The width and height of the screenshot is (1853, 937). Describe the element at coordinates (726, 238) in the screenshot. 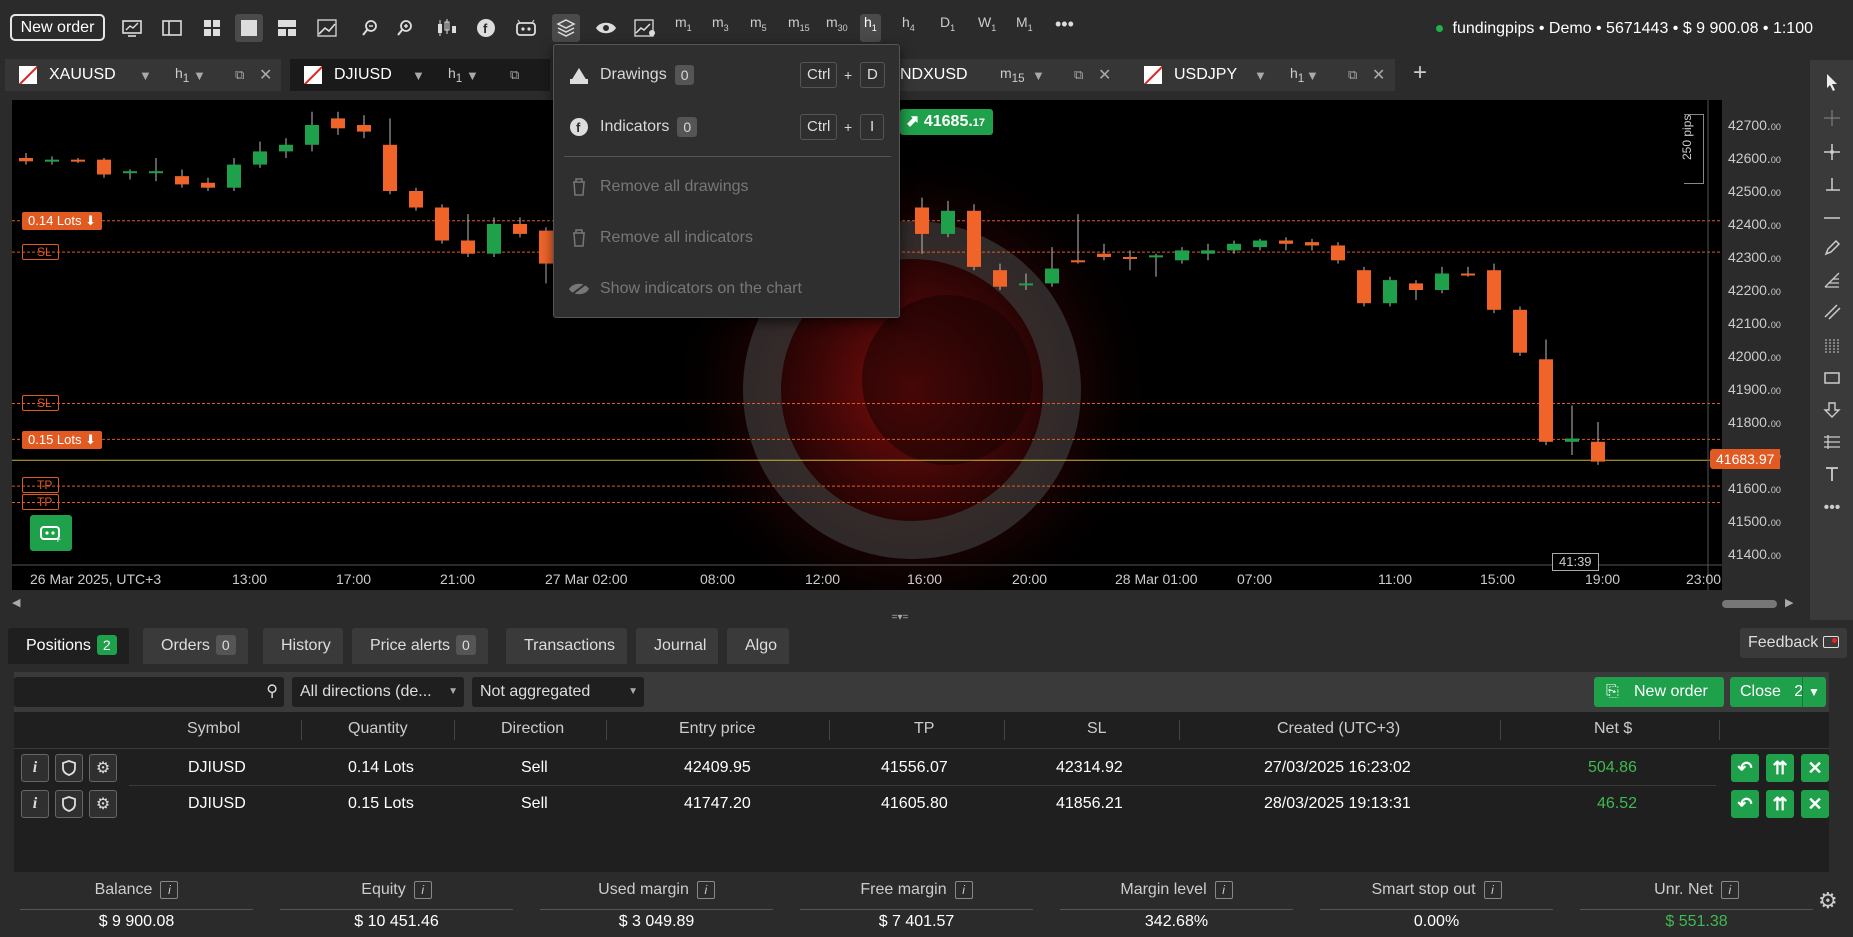

I see `remove-indicators-item: Remove all indicators` at that location.